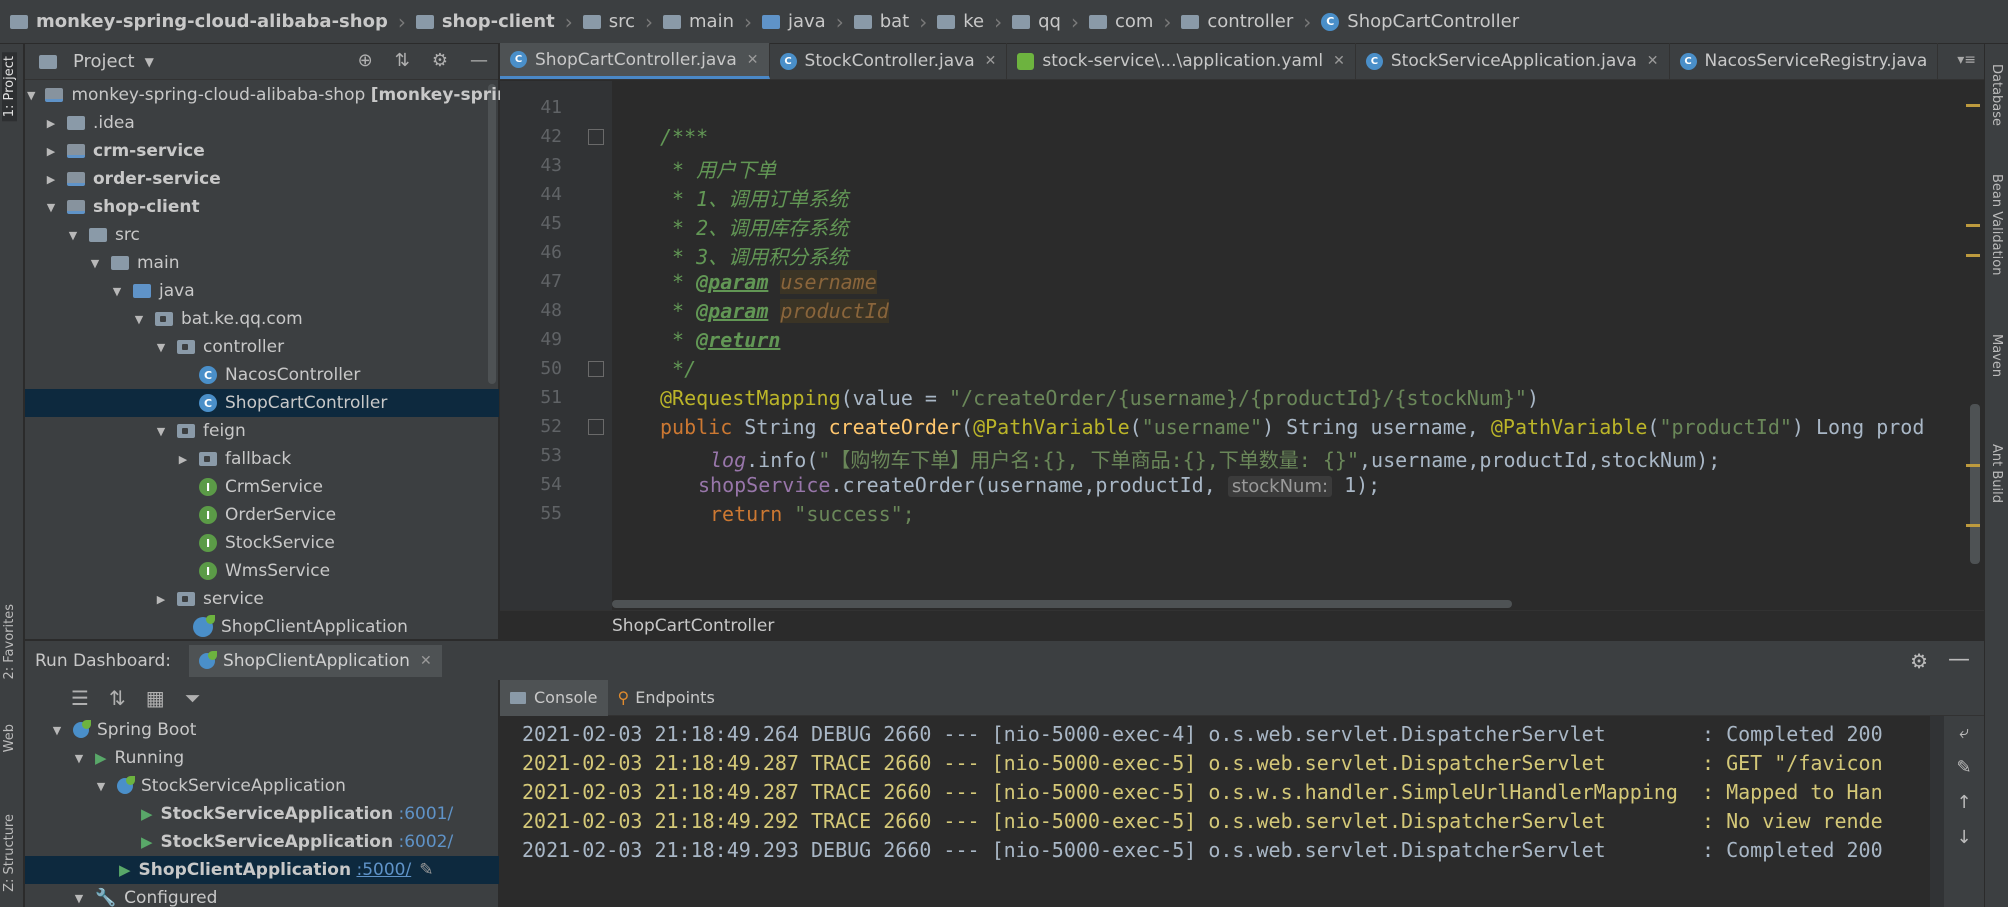 This screenshot has height=907, width=2008. What do you see at coordinates (262, 599) in the screenshot?
I see `tree-item-service: ▶ service` at bounding box center [262, 599].